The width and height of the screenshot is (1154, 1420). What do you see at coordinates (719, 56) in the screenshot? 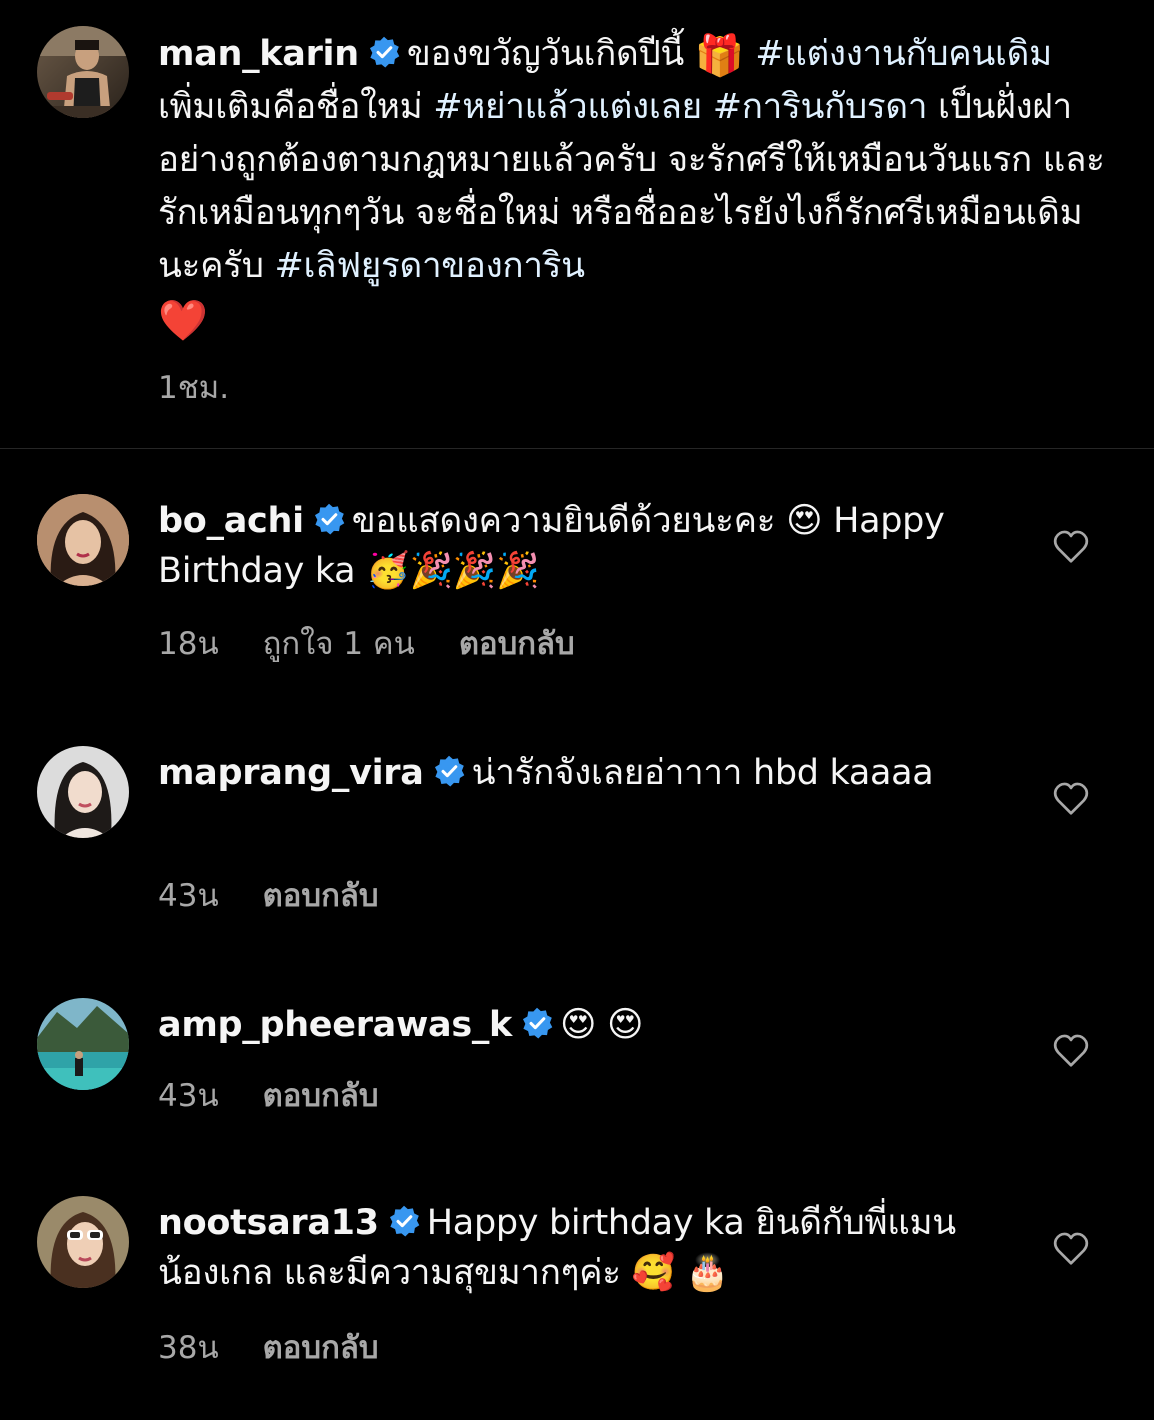
I see `gift-emoji: 🎁` at bounding box center [719, 56].